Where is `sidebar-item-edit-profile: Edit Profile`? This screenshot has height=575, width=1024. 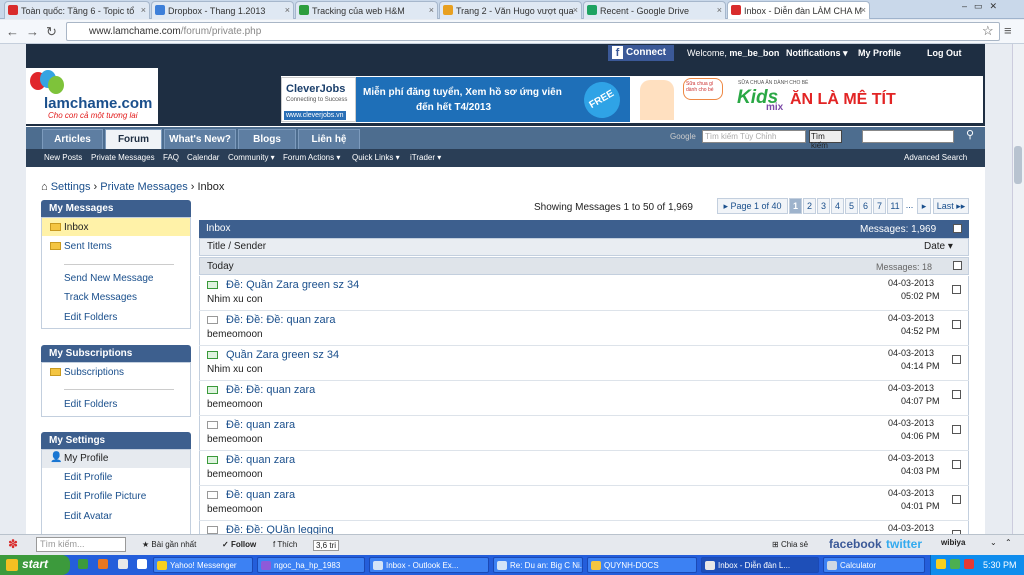
sidebar-item-edit-profile: Edit Profile is located at coordinates (88, 477).